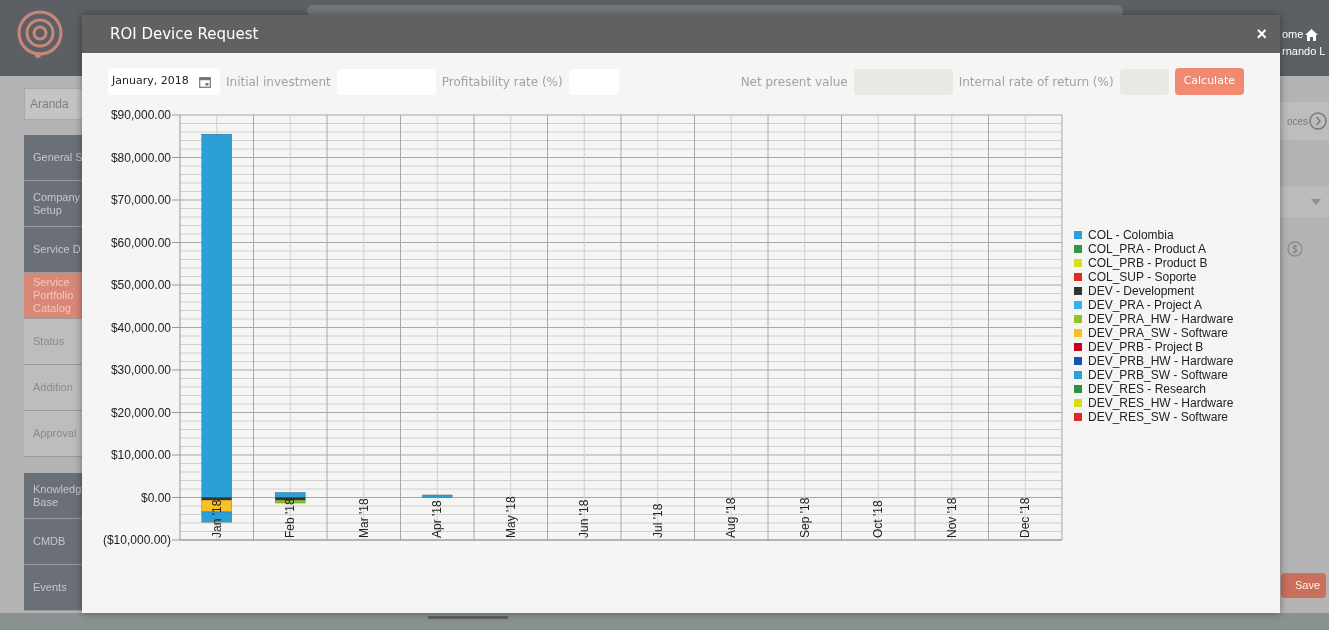 The height and width of the screenshot is (630, 1329). Describe the element at coordinates (1146, 347) in the screenshot. I see `legend-label: DEV_PRB - Project B` at that location.